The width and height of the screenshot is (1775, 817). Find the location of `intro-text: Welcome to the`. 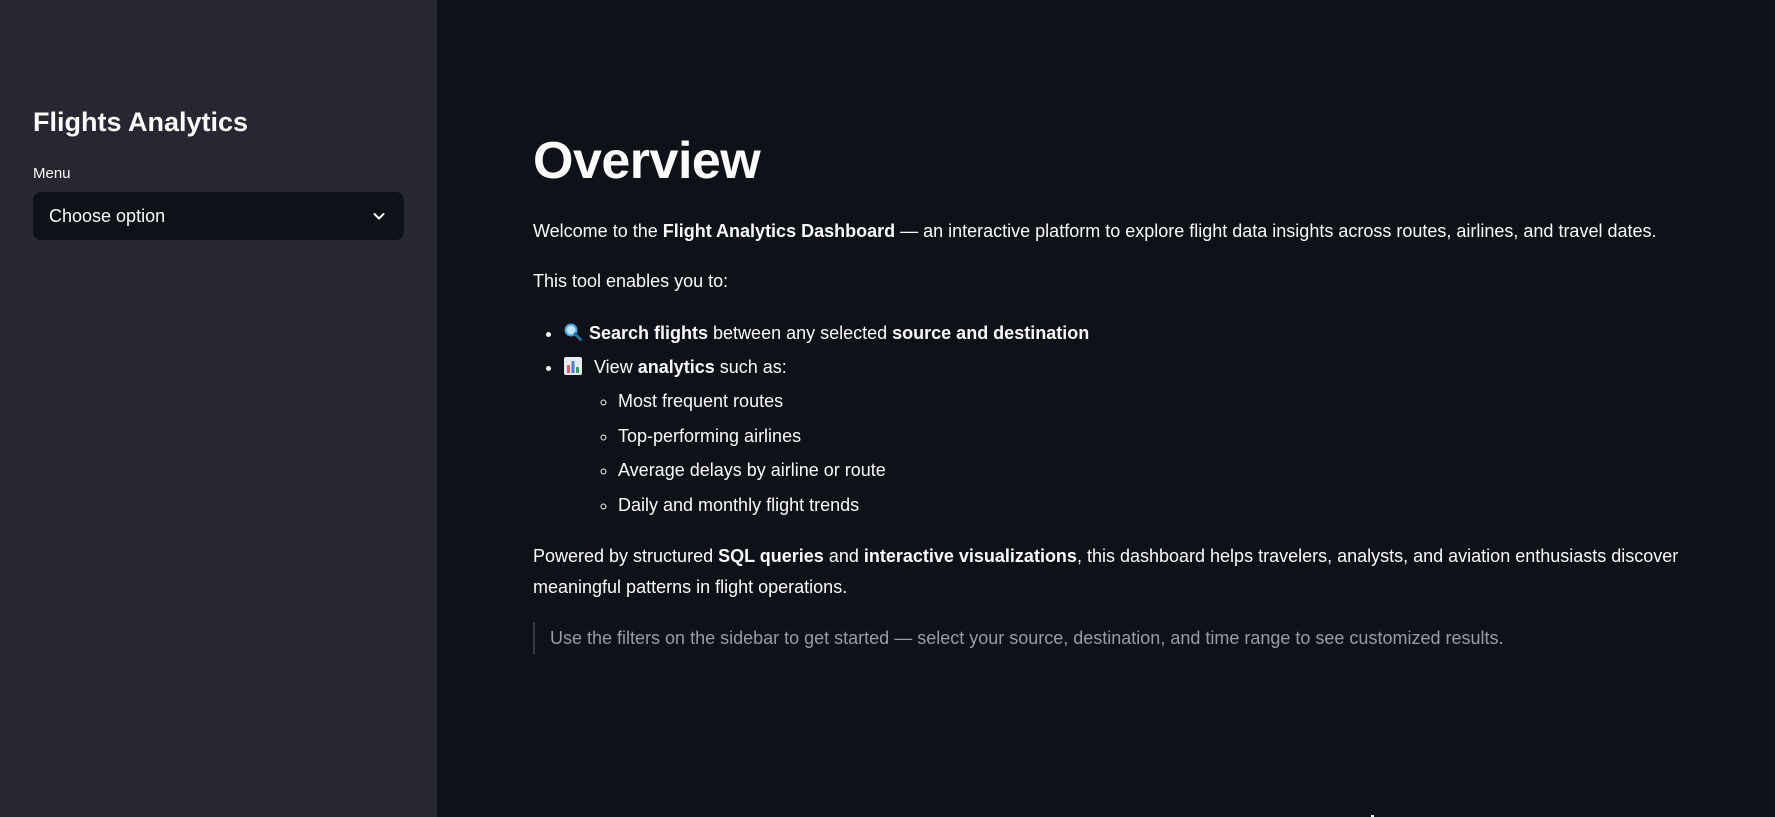

intro-text: Welcome to the is located at coordinates (598, 231).